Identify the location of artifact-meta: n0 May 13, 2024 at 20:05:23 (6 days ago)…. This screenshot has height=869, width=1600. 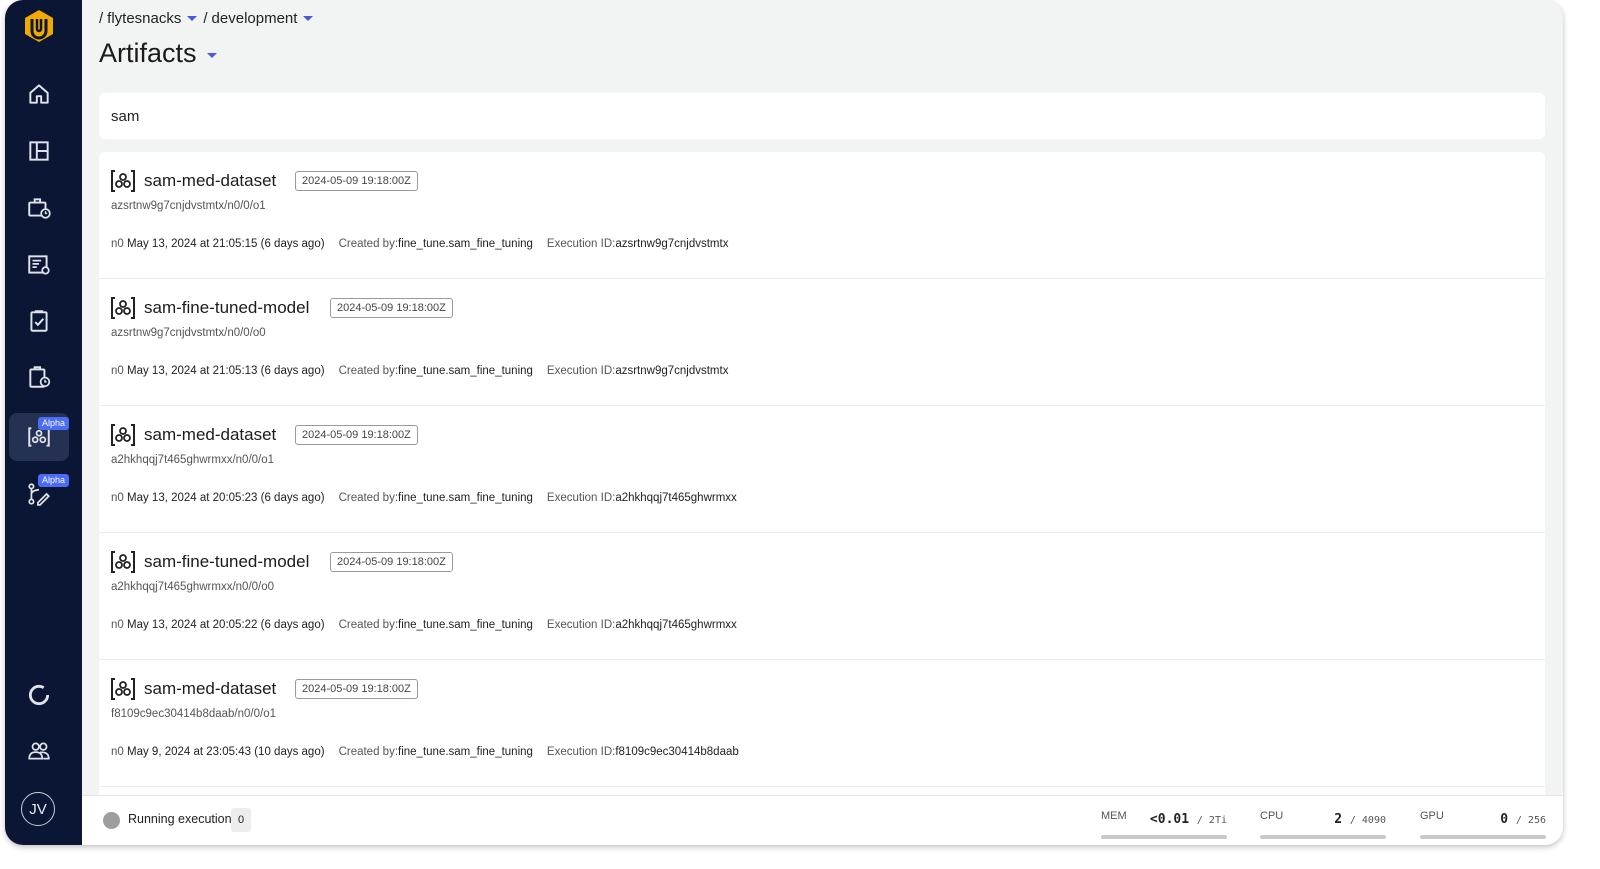
(424, 498).